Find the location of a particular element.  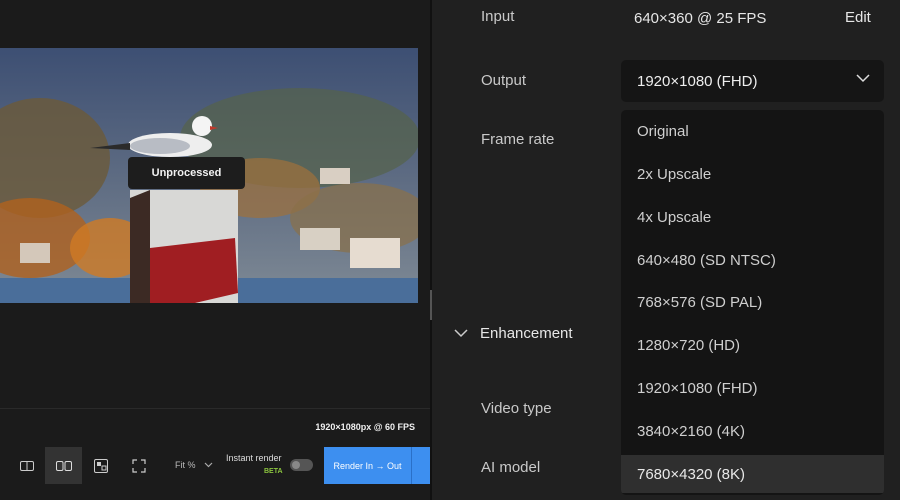

output-resolution-info: 1920×1080px @ 60 FPS is located at coordinates (365, 427).